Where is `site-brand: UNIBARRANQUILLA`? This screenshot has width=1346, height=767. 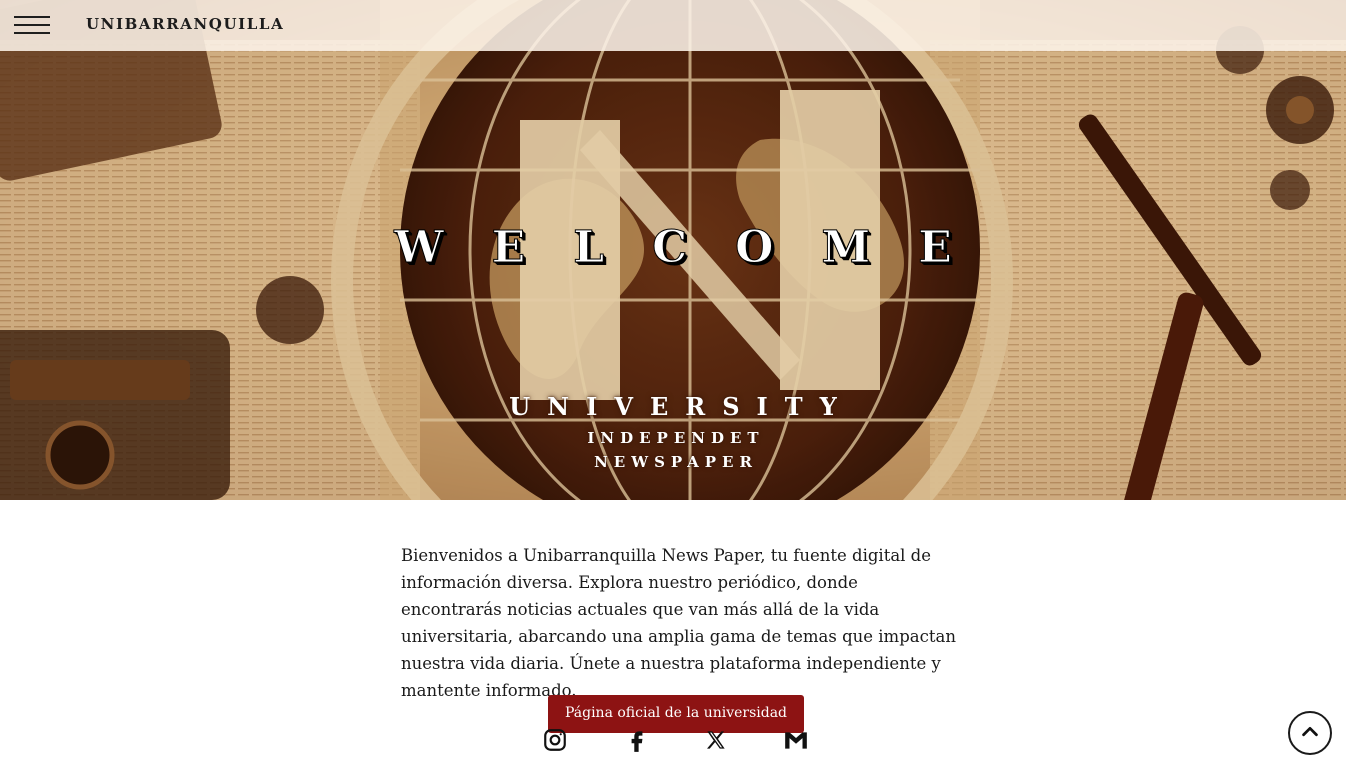 site-brand: UNIBARRANQUILLA is located at coordinates (185, 24).